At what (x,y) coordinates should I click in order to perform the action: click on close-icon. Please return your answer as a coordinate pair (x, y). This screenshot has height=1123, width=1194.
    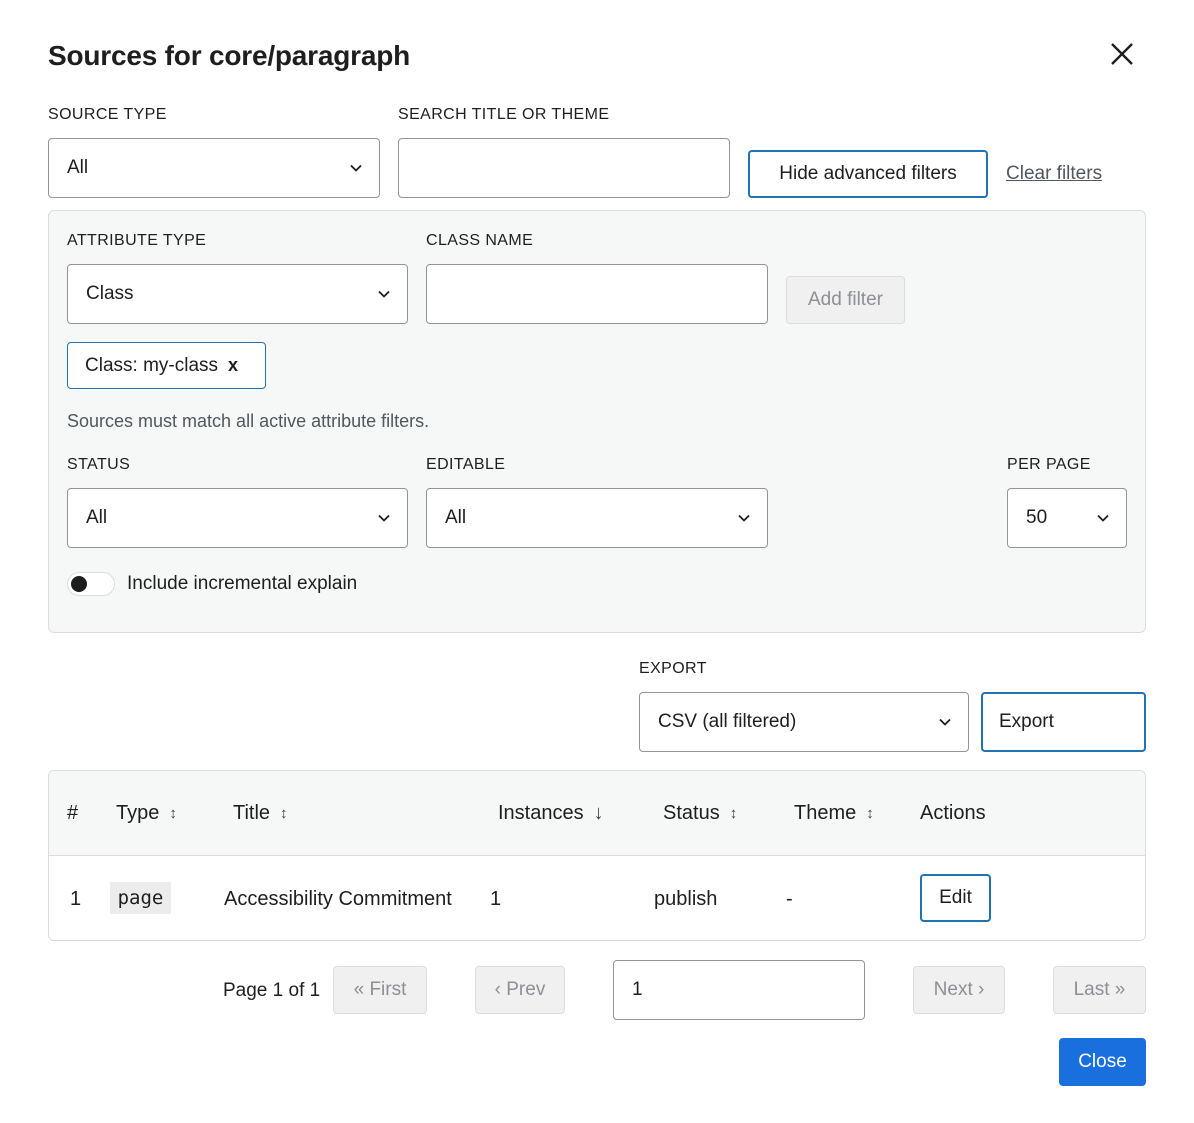
    Looking at the image, I should click on (1122, 56).